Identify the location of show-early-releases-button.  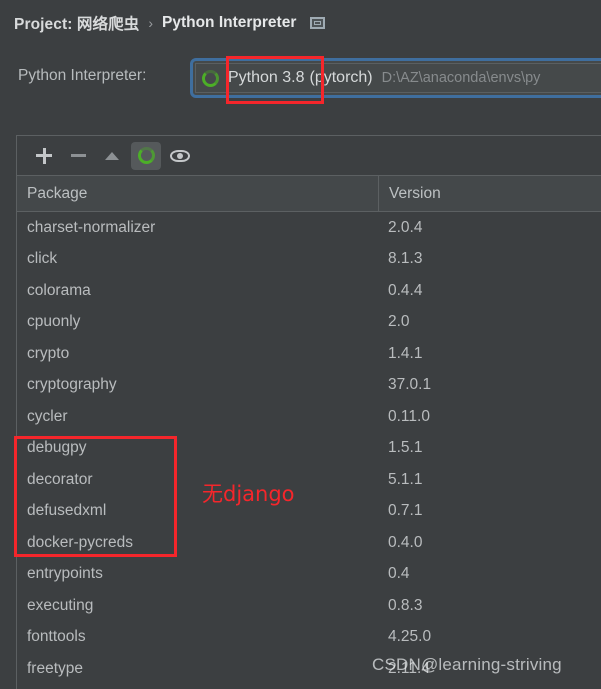
(180, 156).